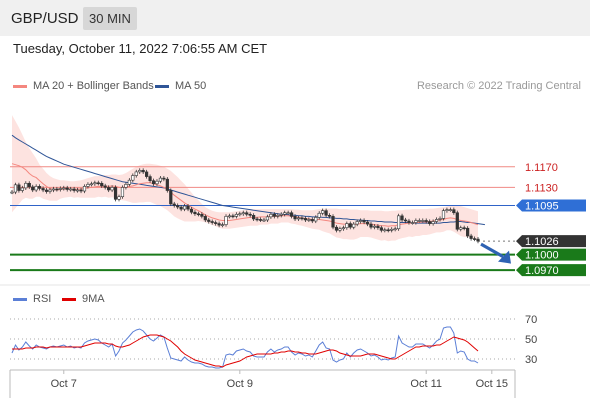 Image resolution: width=590 pixels, height=400 pixels. What do you see at coordinates (64, 384) in the screenshot?
I see `x-tick-label-Oct-7: Oct 7` at bounding box center [64, 384].